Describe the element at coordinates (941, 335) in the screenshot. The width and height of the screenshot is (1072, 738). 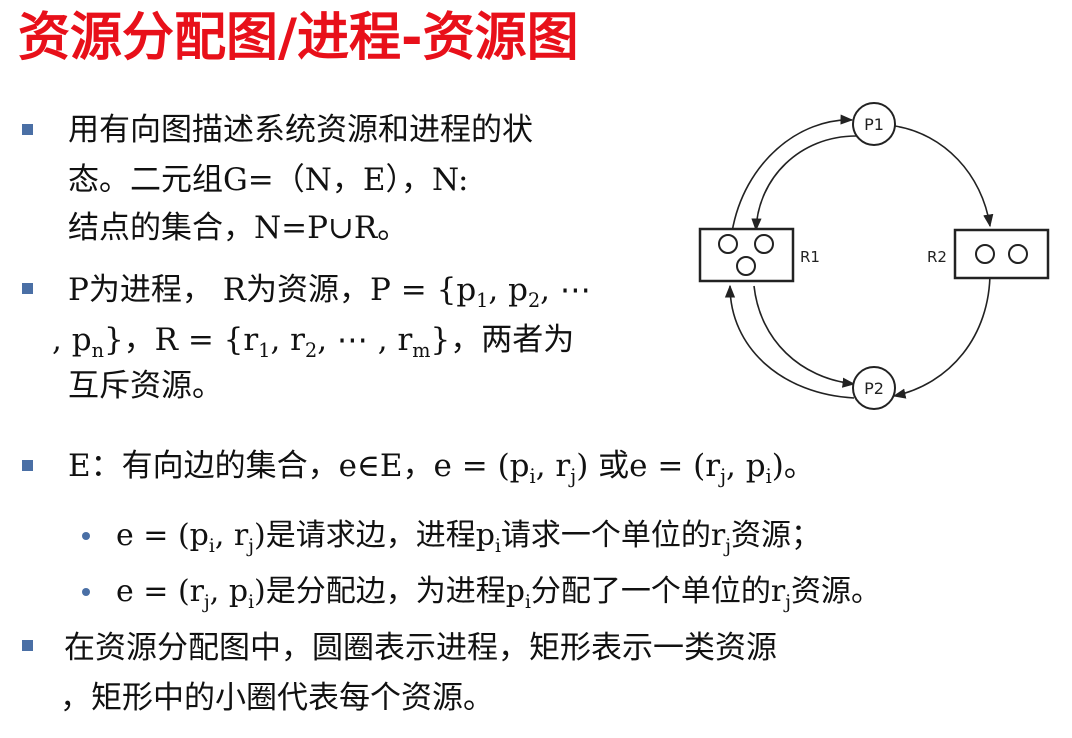
I see `edge-r2-to-p2` at that location.